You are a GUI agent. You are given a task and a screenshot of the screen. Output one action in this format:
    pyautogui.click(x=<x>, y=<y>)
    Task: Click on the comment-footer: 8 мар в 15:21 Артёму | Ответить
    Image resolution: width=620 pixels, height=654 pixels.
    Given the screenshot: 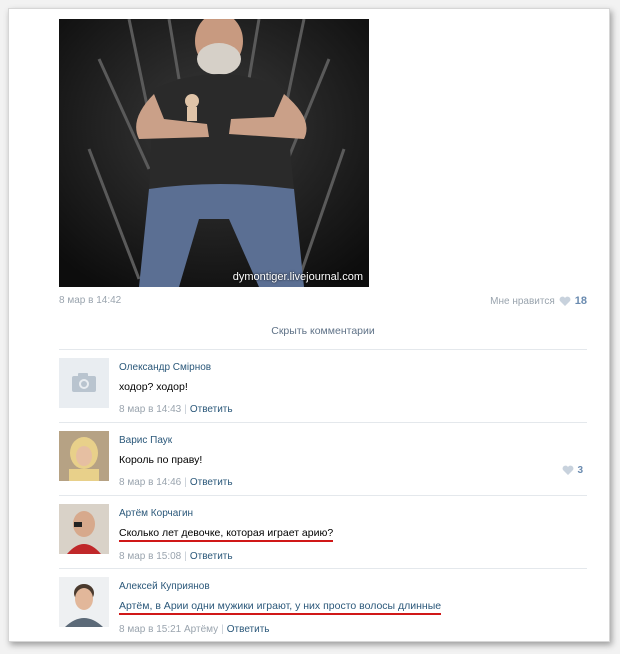 What is the action you would take?
    pyautogui.click(x=194, y=629)
    